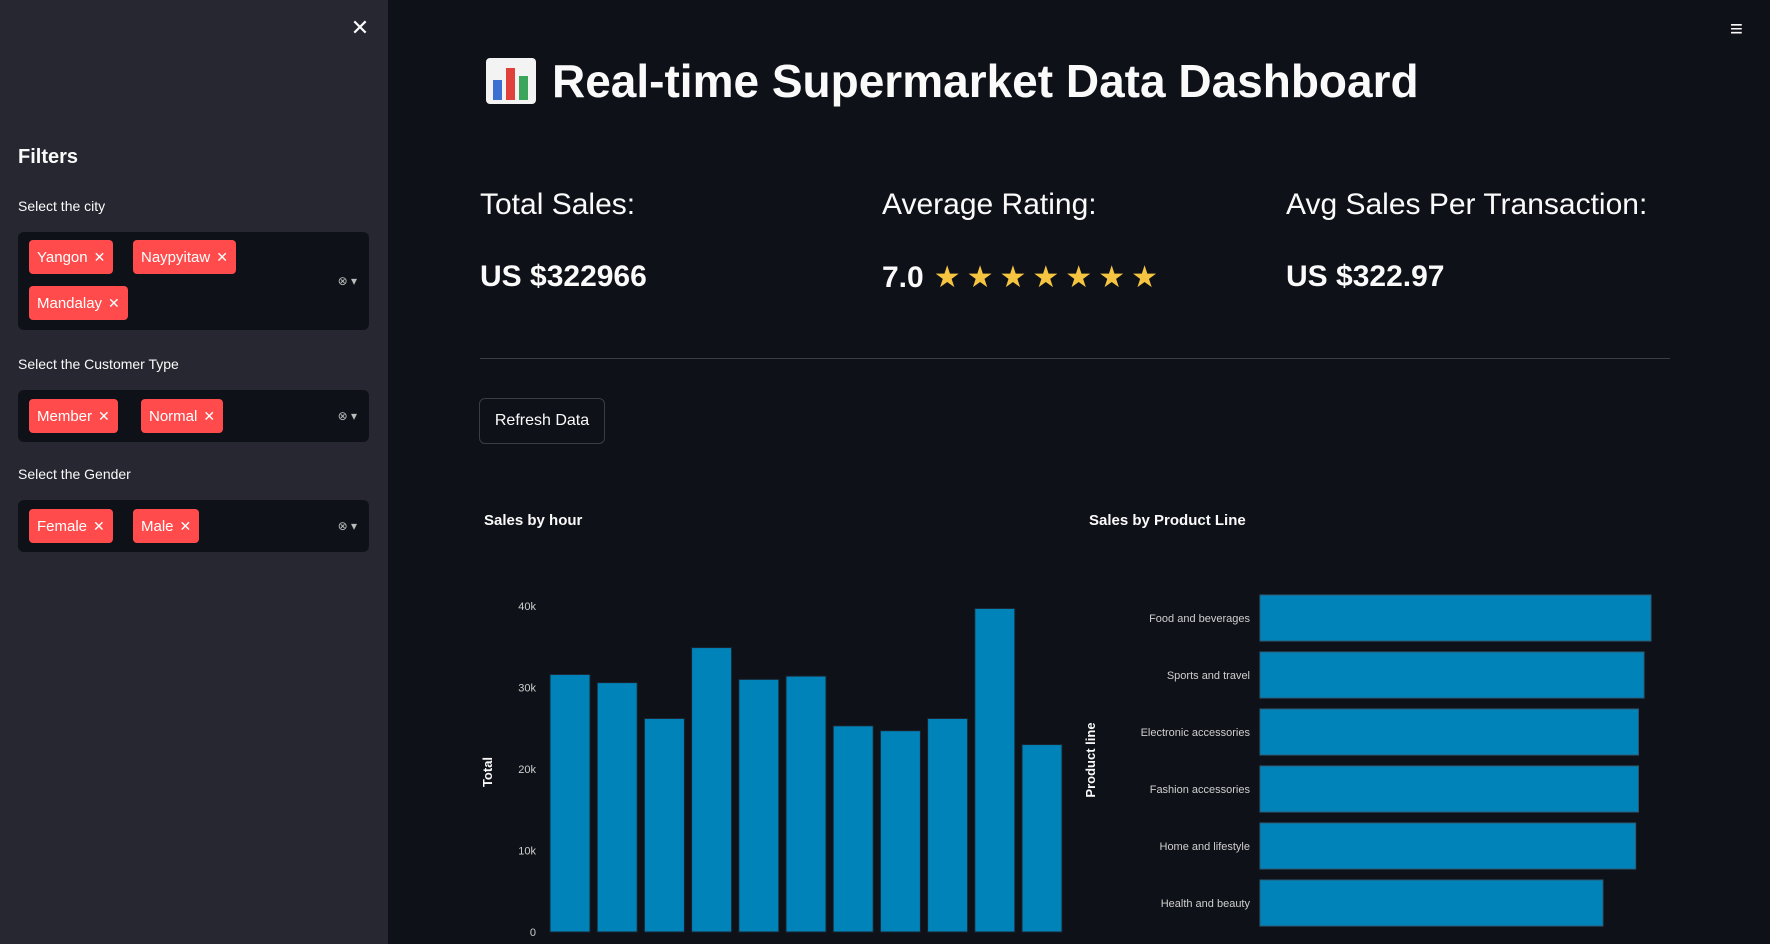 The width and height of the screenshot is (1770, 944). What do you see at coordinates (1075, 358) in the screenshot?
I see `divider` at bounding box center [1075, 358].